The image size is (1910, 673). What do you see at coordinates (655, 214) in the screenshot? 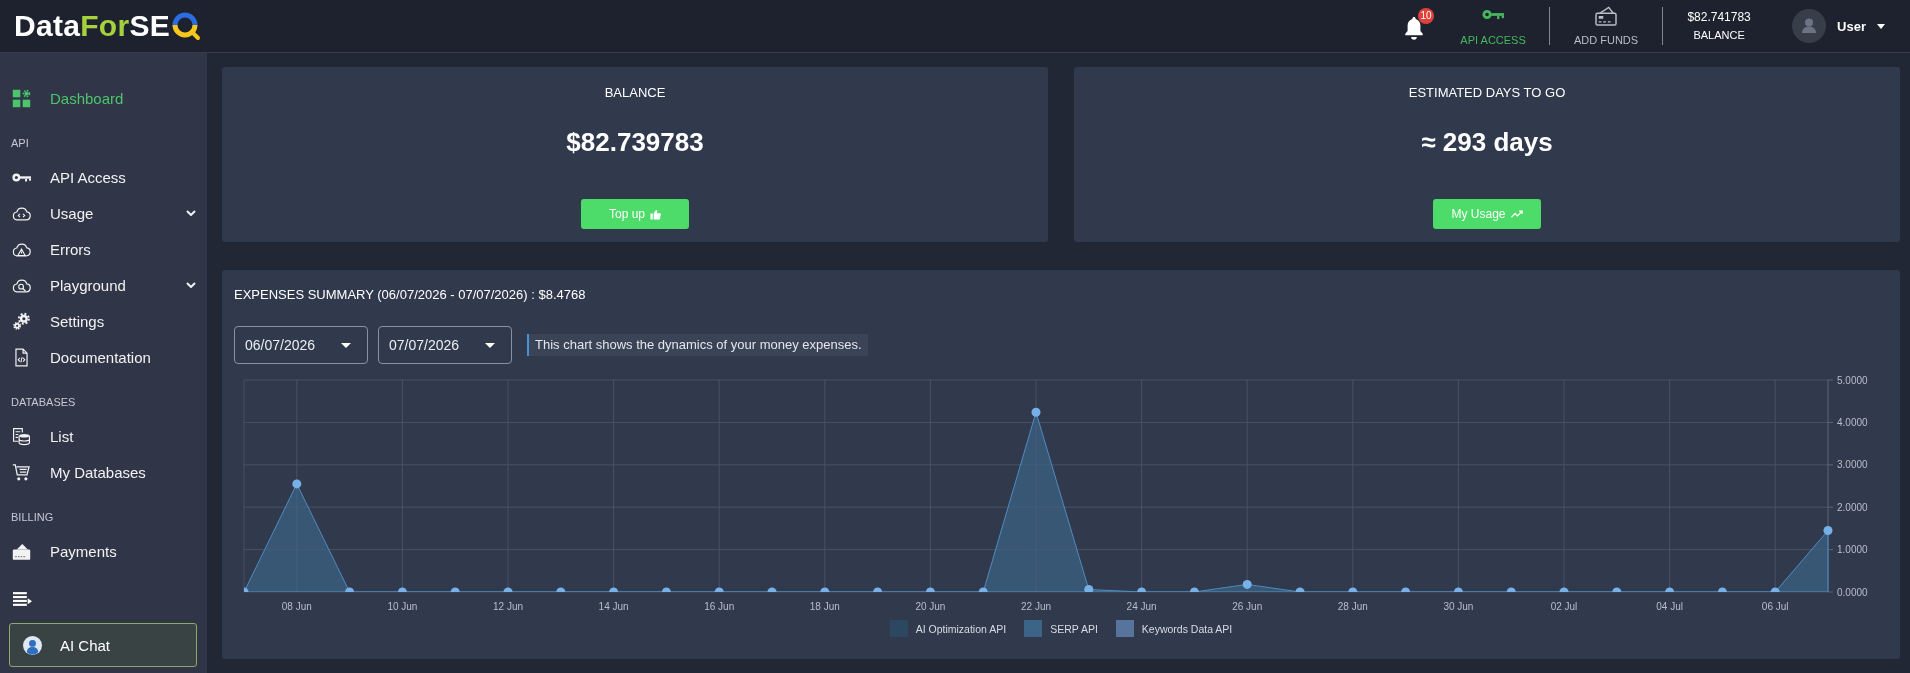
I see `thumbs-up-icon` at bounding box center [655, 214].